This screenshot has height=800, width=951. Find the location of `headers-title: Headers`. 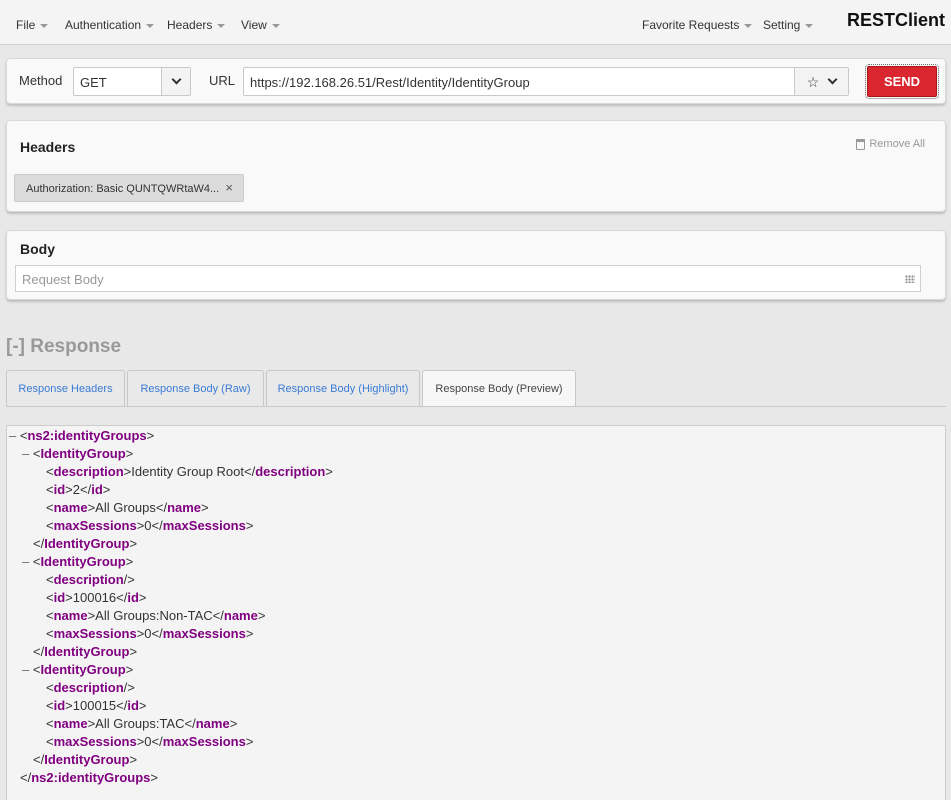

headers-title: Headers is located at coordinates (48, 147).